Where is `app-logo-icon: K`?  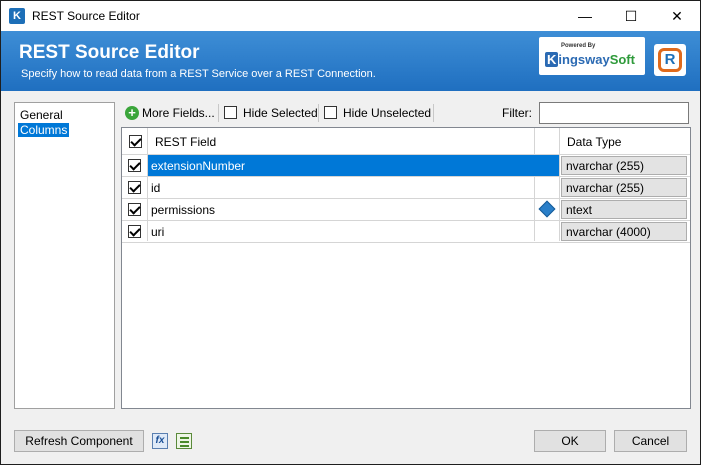
app-logo-icon: K is located at coordinates (17, 16).